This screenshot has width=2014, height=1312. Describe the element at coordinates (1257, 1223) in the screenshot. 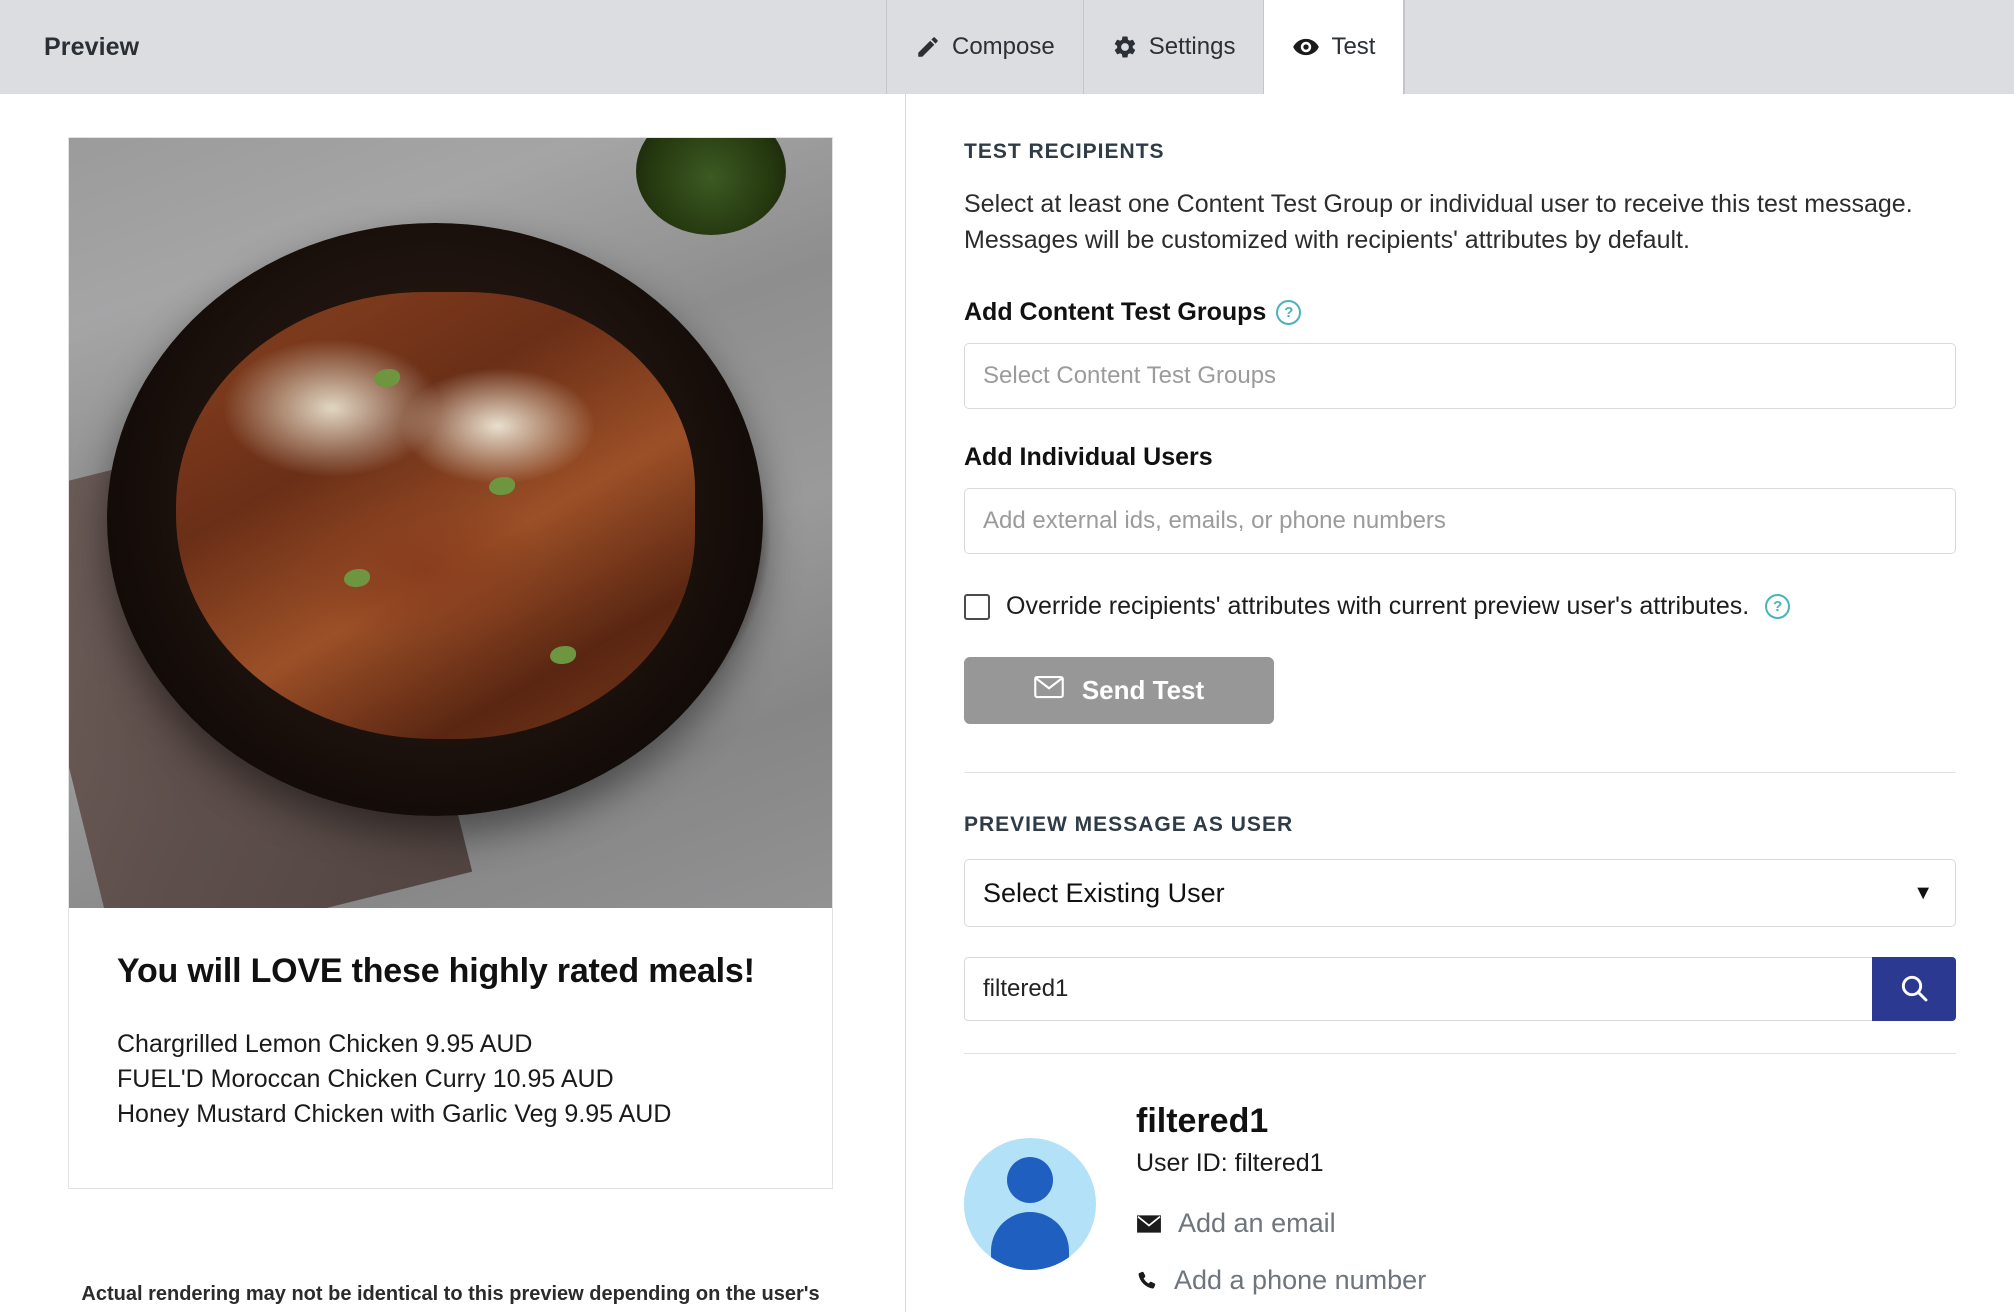

I see `add-email-action-label: Add an email` at that location.